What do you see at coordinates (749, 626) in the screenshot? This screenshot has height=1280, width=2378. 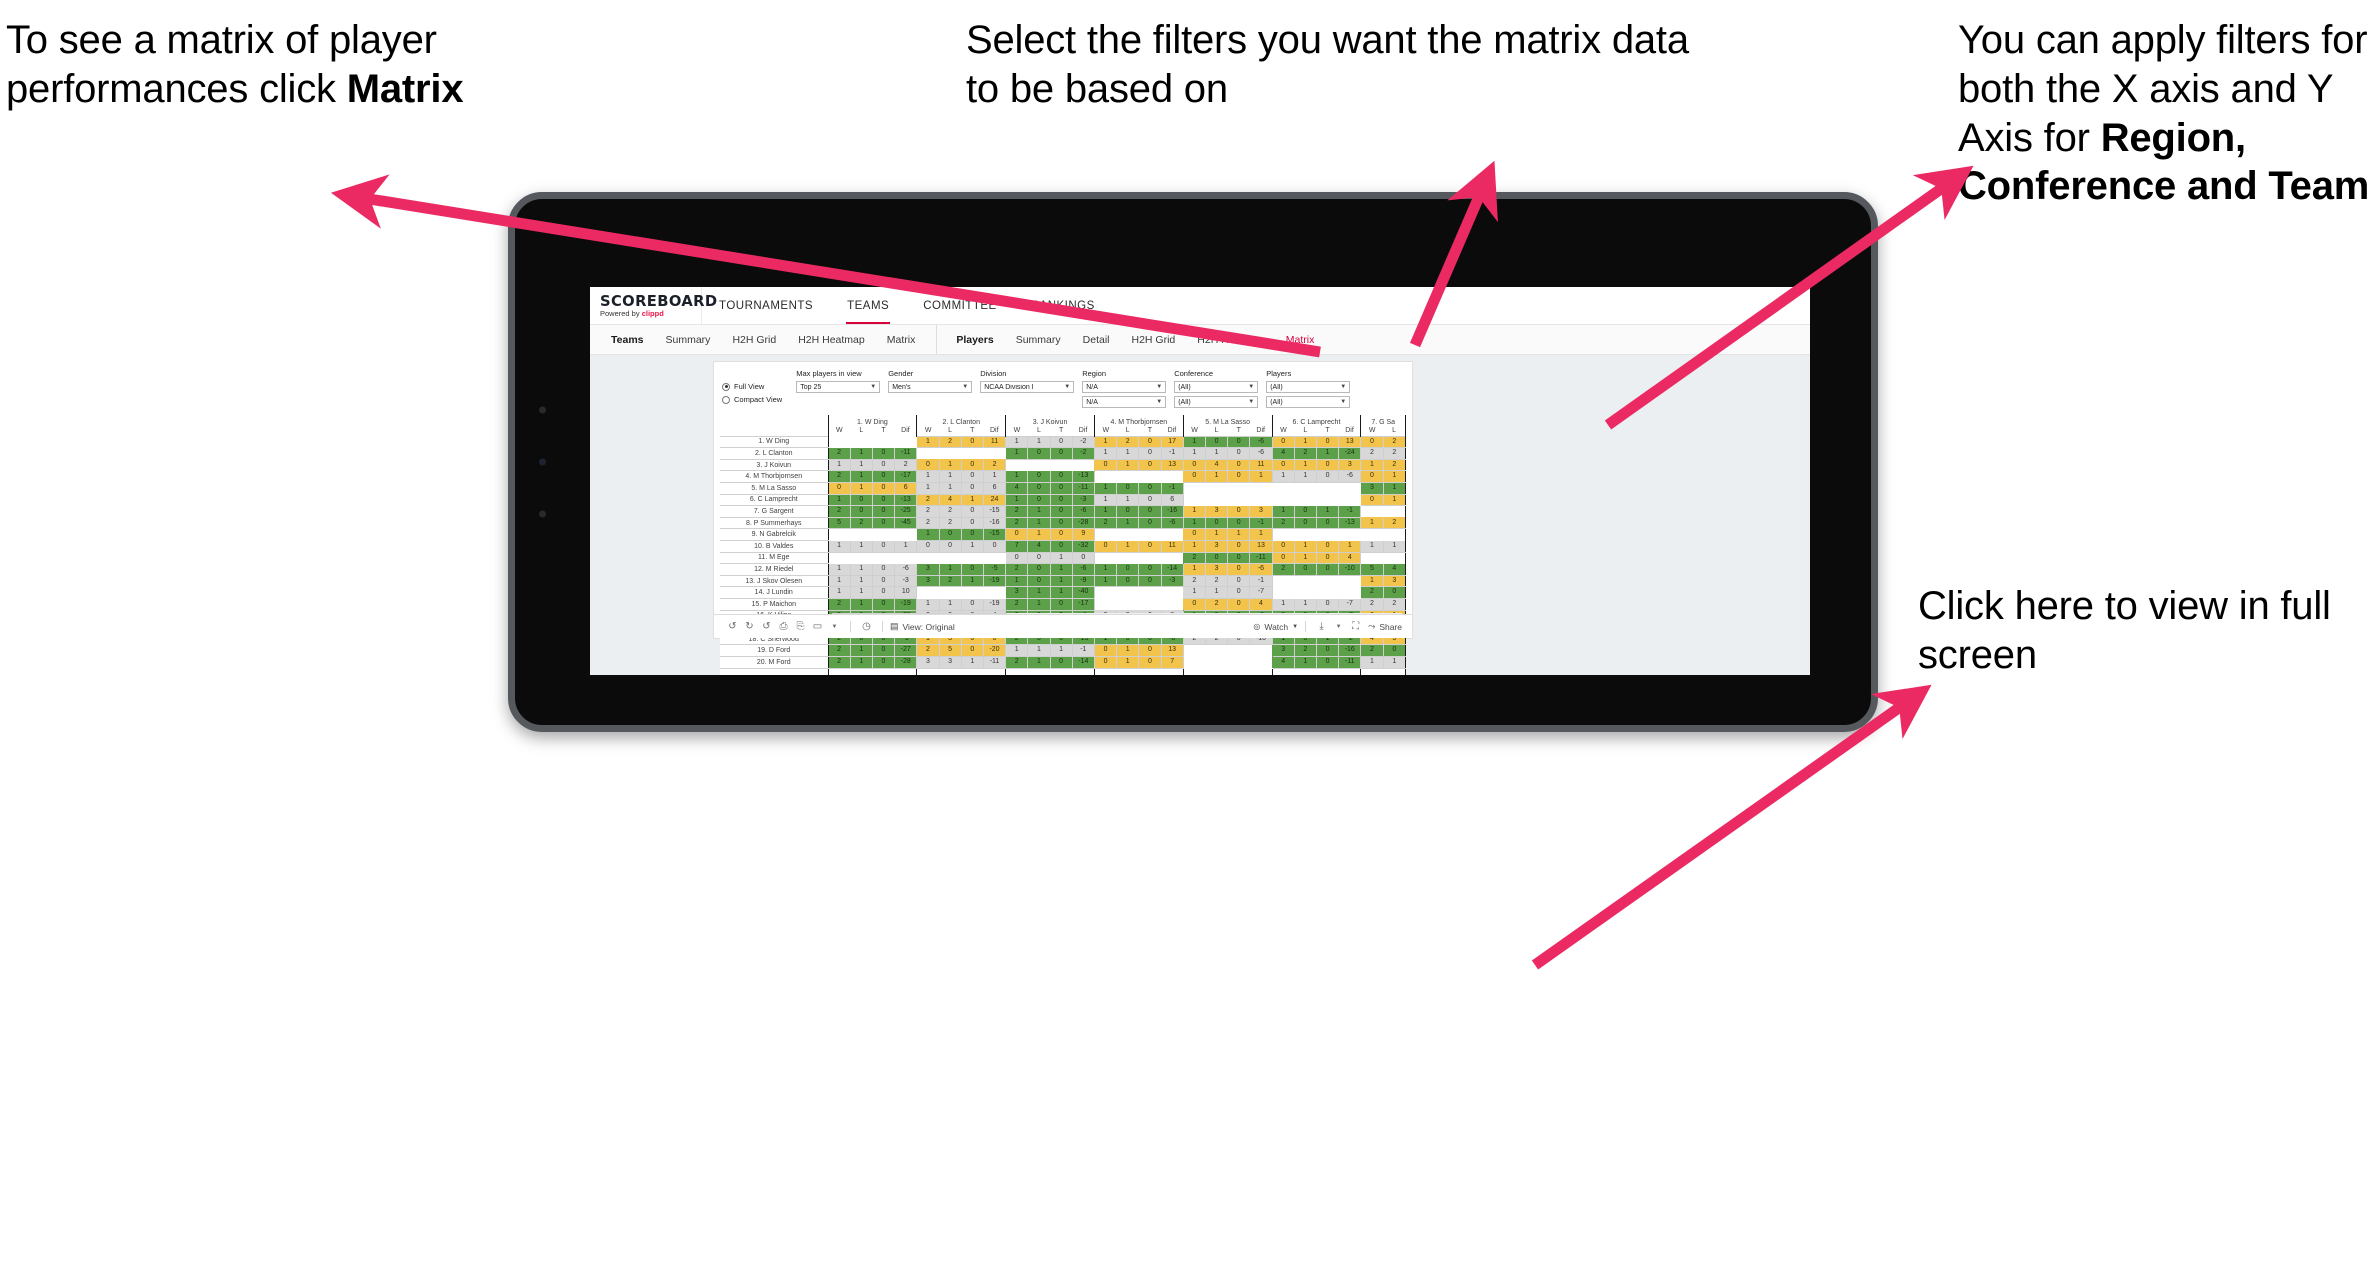 I see `redo-icon: ↻` at bounding box center [749, 626].